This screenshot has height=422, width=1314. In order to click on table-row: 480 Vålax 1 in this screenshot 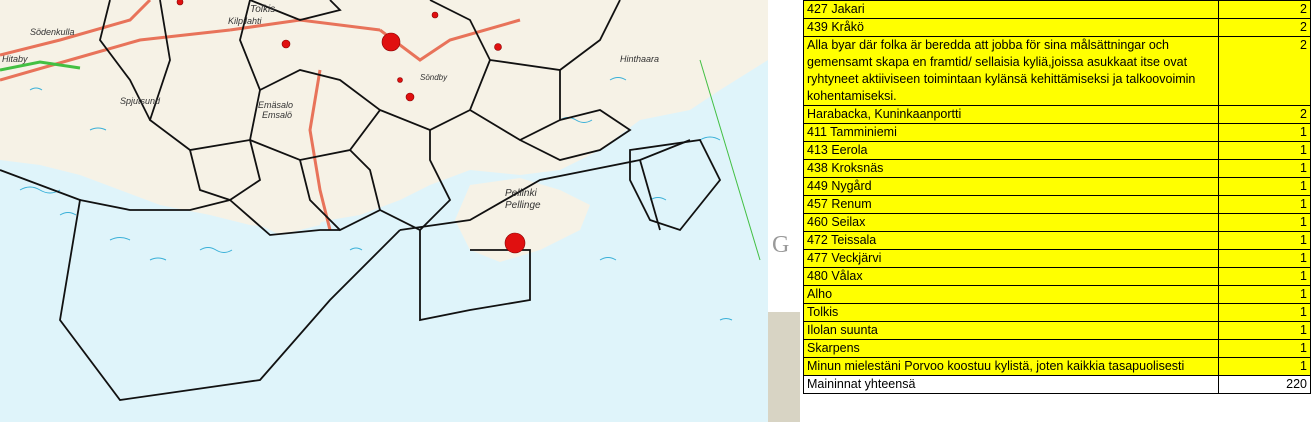, I will do `click(1056, 276)`.